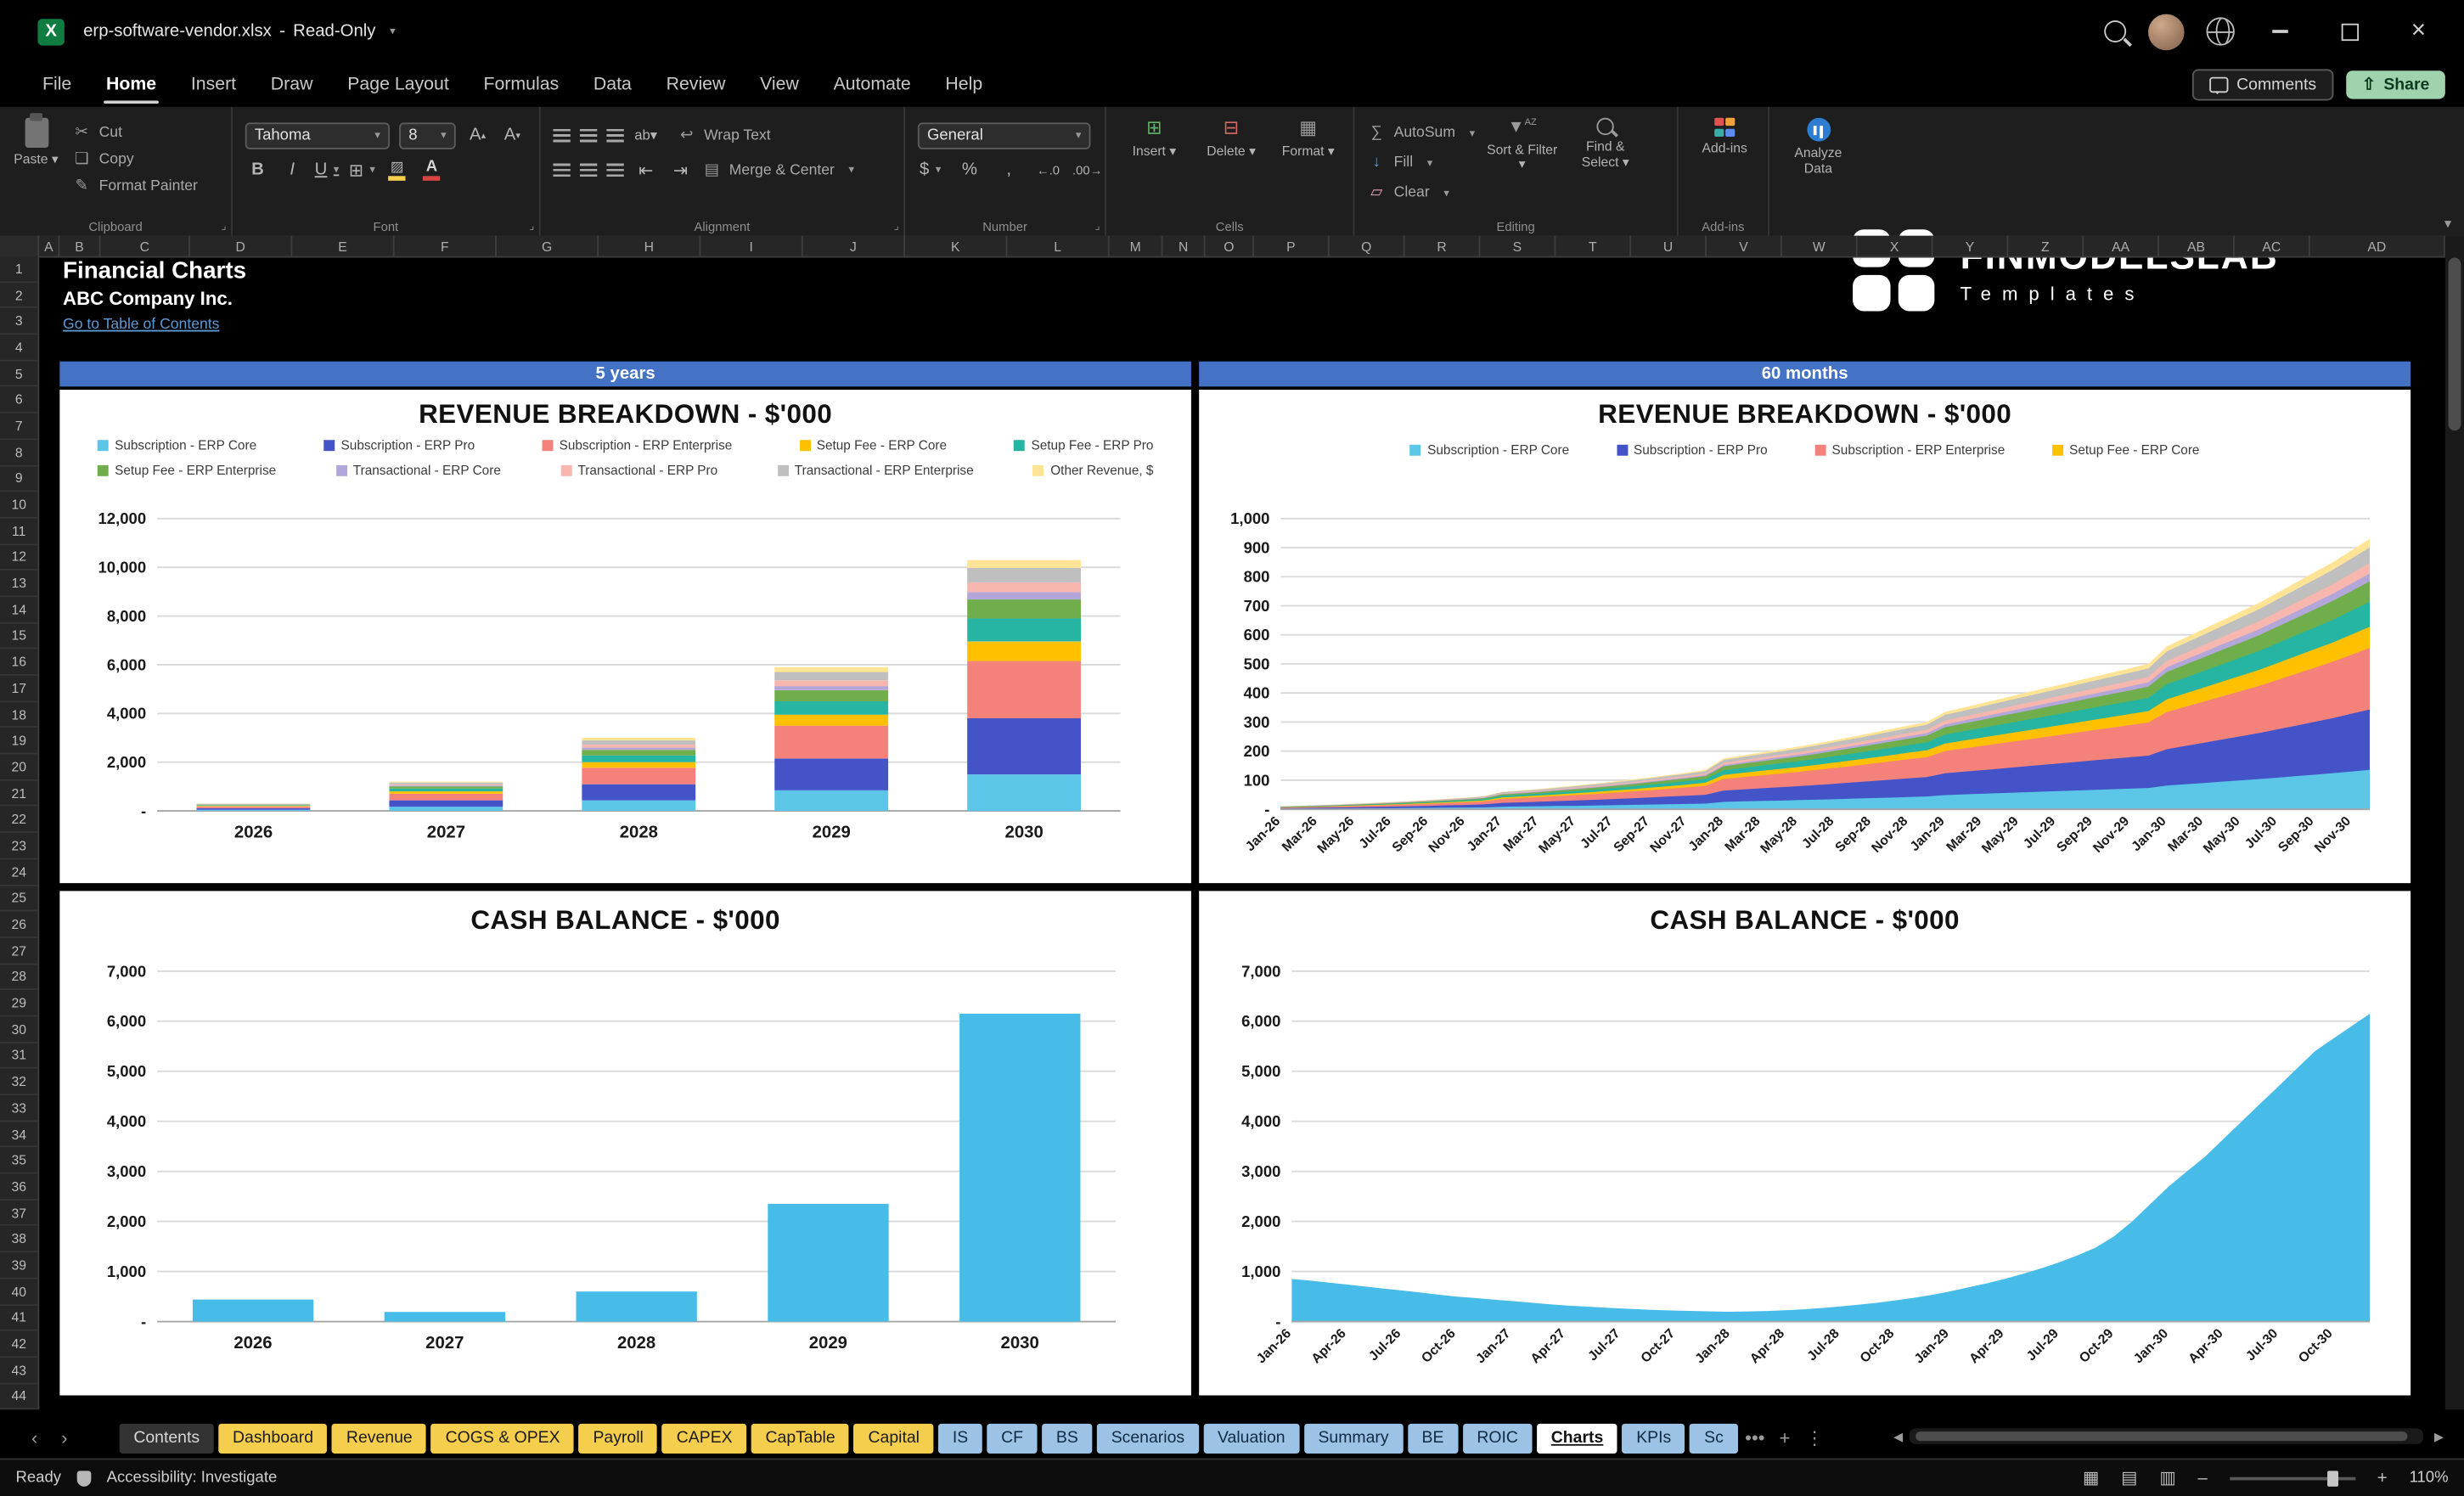 The width and height of the screenshot is (2464, 1496). What do you see at coordinates (223, 226) in the screenshot?
I see `clipboard-dialog-launcher: ⌟` at bounding box center [223, 226].